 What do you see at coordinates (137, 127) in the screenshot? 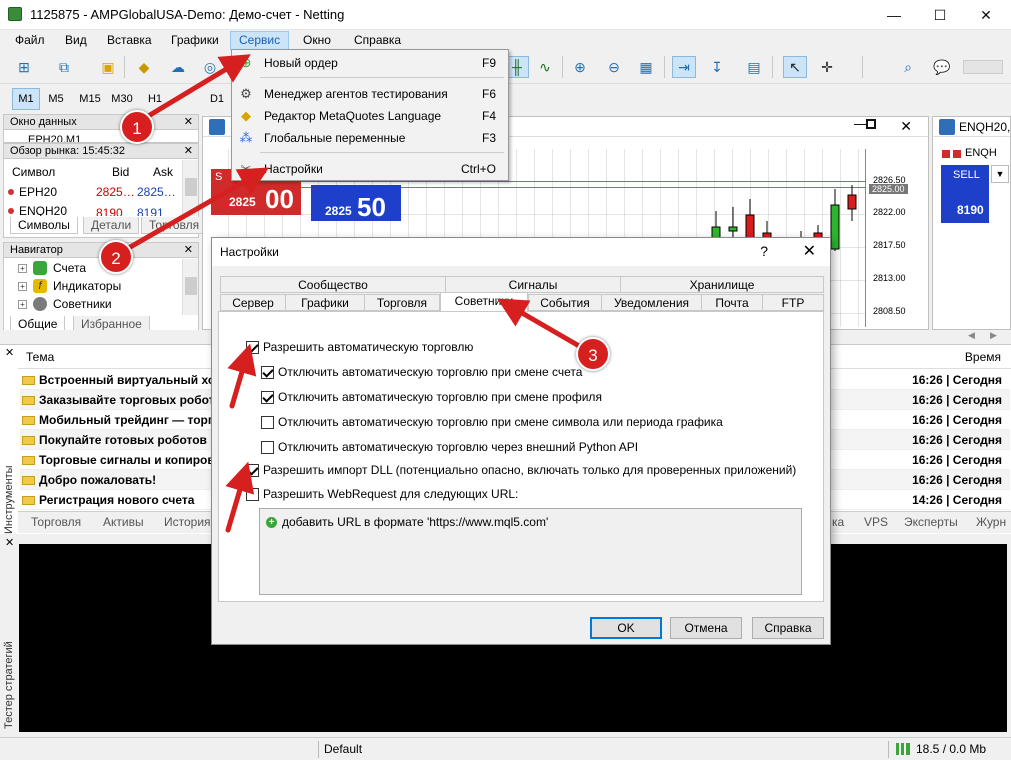
I see `step-marker-1: 1` at bounding box center [137, 127].